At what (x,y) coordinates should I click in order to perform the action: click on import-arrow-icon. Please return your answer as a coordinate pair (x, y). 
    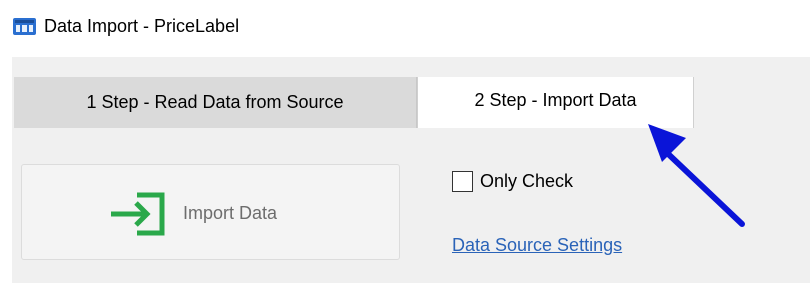
    Looking at the image, I should click on (138, 214).